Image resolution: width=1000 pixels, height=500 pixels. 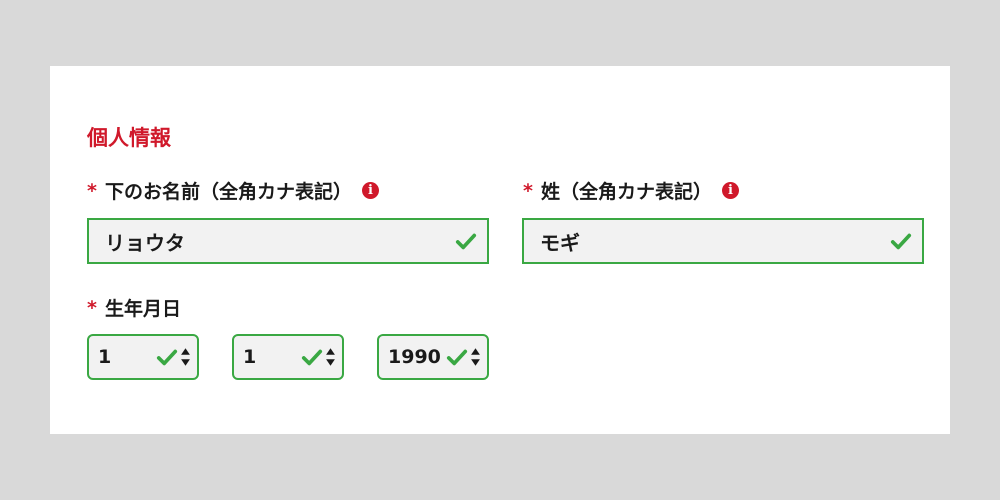 I want to click on last-name-value: モギ, so click(x=560, y=242).